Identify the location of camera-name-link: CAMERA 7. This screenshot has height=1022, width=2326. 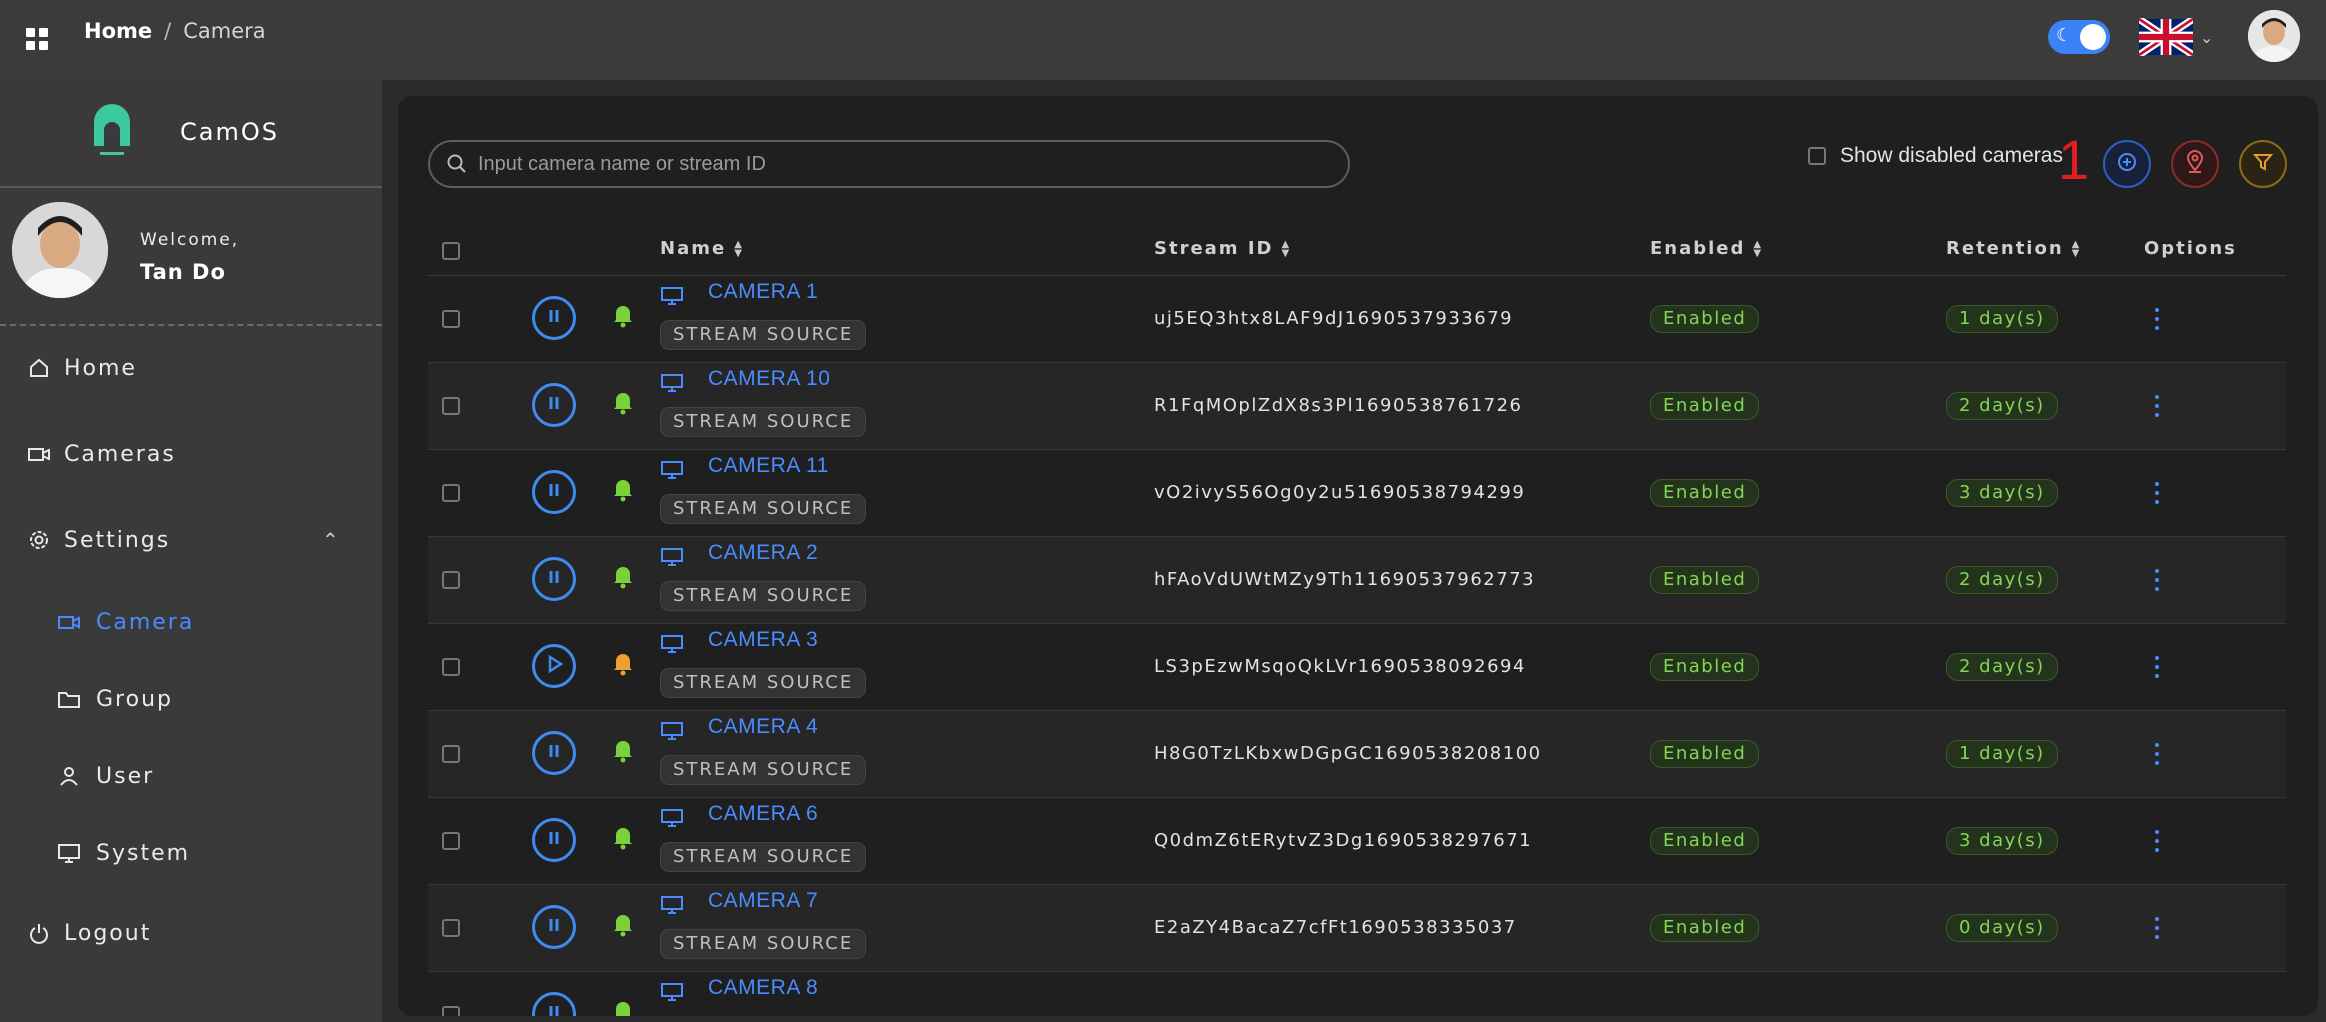
(763, 901).